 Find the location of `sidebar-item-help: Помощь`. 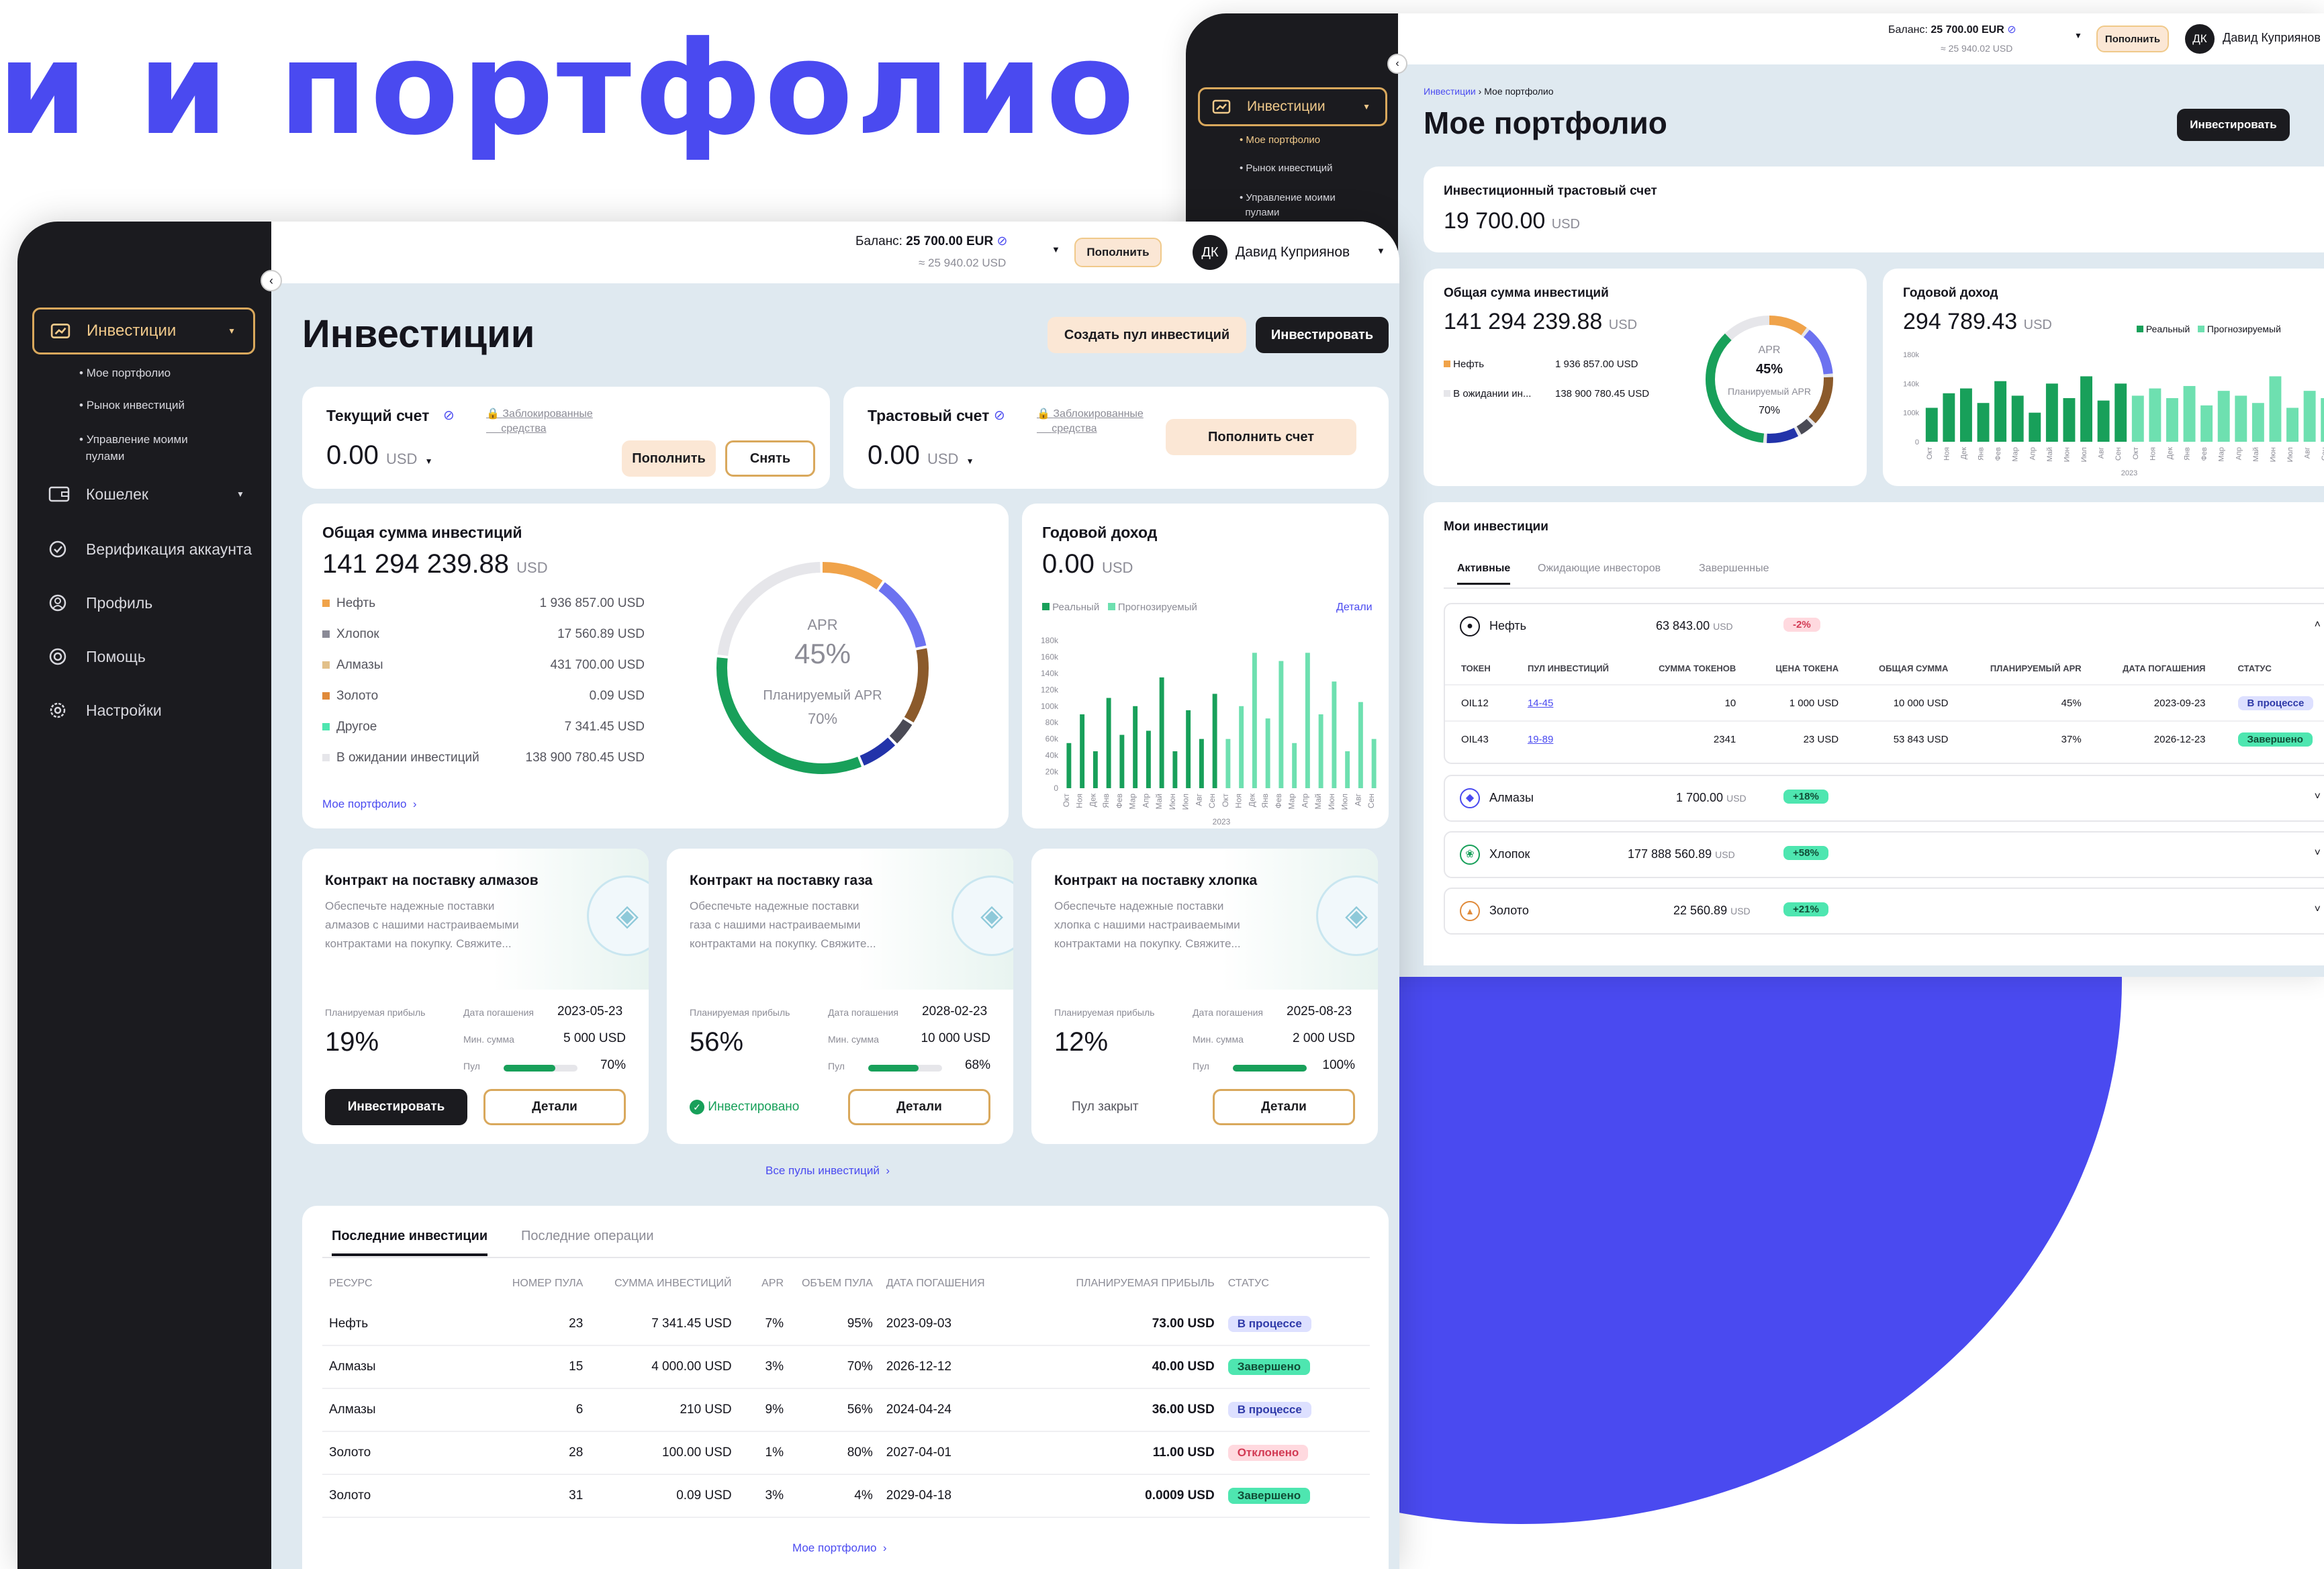

sidebar-item-help: Помощь is located at coordinates (97, 657).